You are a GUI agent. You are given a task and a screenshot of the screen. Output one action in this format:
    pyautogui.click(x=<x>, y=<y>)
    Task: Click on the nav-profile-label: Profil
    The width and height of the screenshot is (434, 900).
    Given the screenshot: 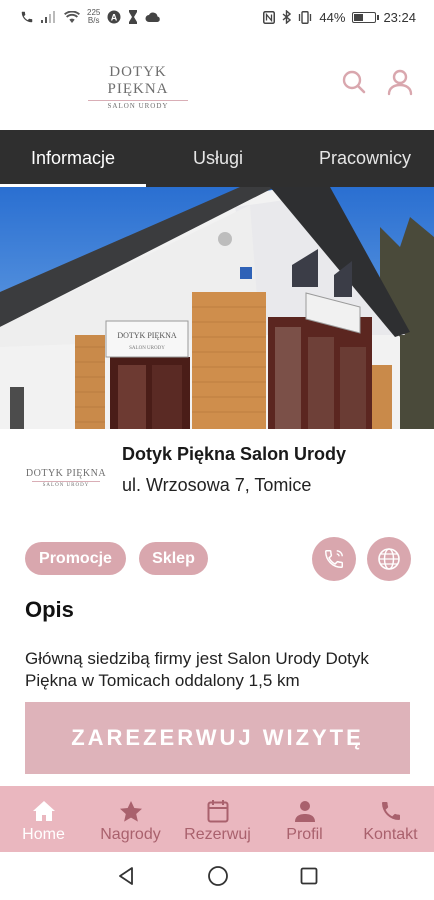 What is the action you would take?
    pyautogui.click(x=304, y=834)
    